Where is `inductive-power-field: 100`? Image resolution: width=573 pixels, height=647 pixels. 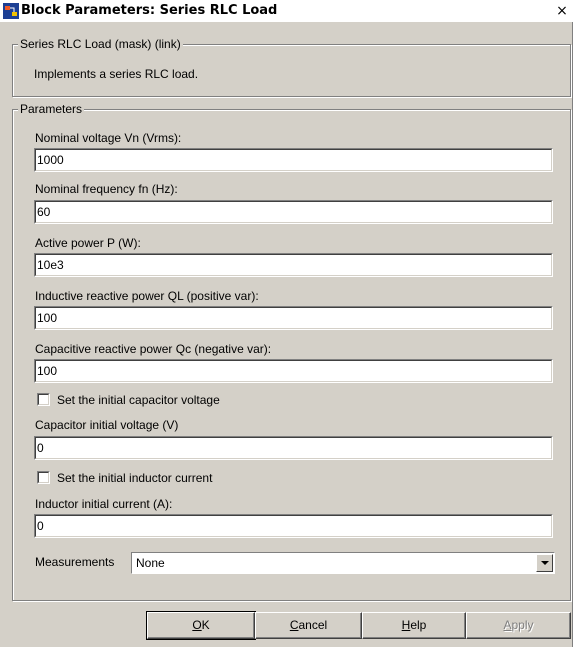
inductive-power-field: 100 is located at coordinates (293, 318).